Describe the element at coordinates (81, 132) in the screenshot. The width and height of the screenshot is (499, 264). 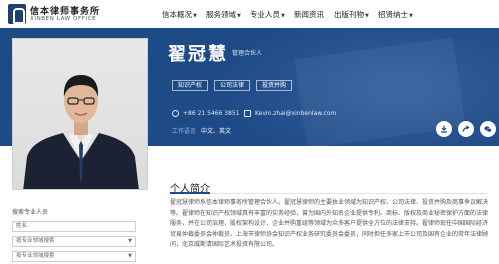
I see `lawyer-portrait-image` at that location.